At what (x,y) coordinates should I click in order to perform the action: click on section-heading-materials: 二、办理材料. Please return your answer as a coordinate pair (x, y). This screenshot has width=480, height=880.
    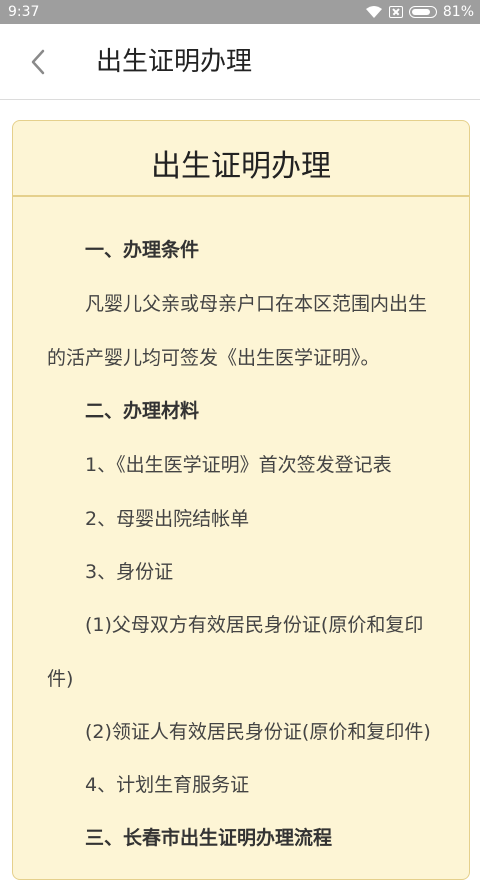
    Looking at the image, I should click on (142, 411).